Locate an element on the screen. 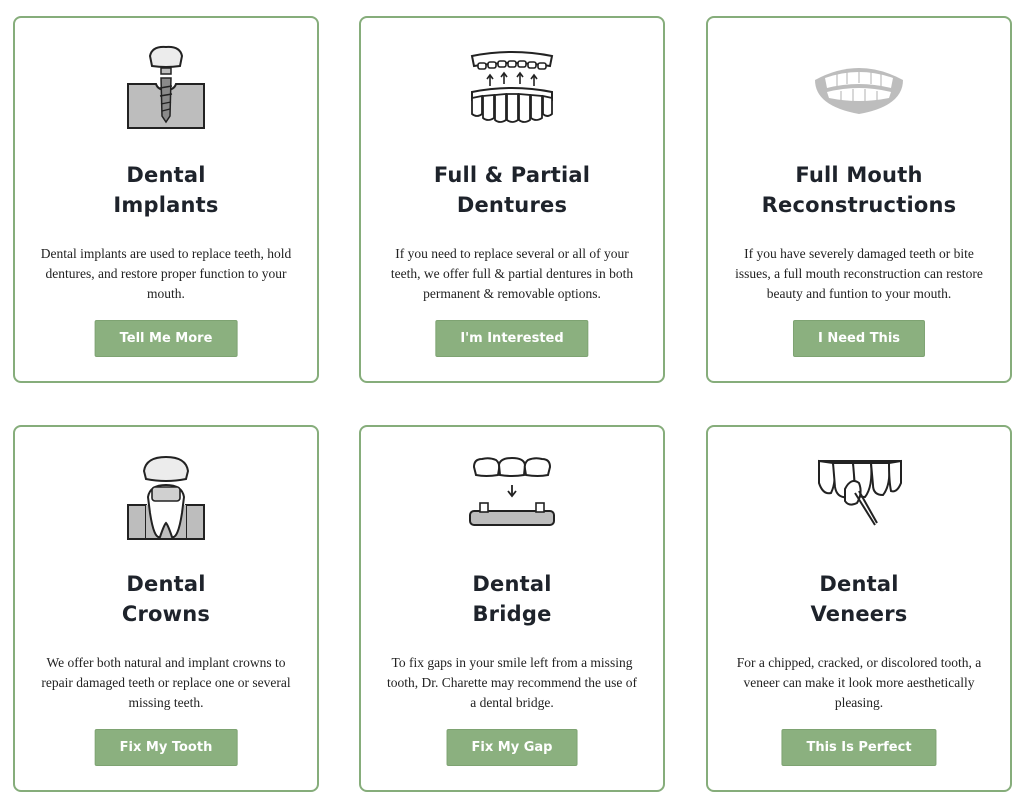  card-title: Dental Bridge is located at coordinates (512, 599).